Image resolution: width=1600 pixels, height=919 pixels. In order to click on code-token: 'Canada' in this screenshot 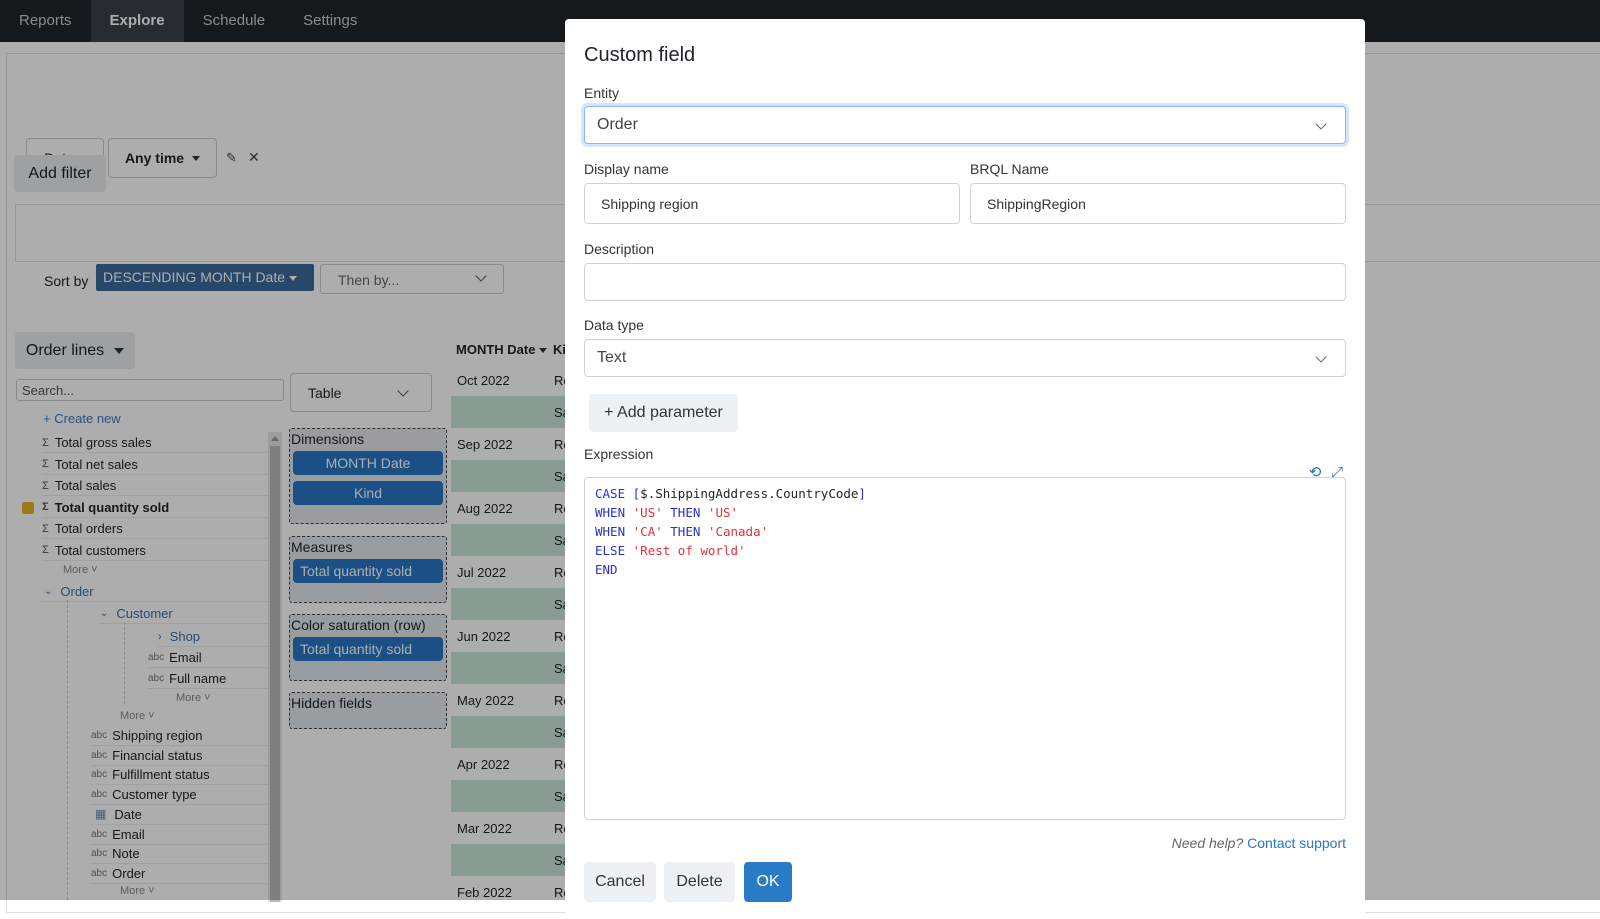, I will do `click(738, 531)`.